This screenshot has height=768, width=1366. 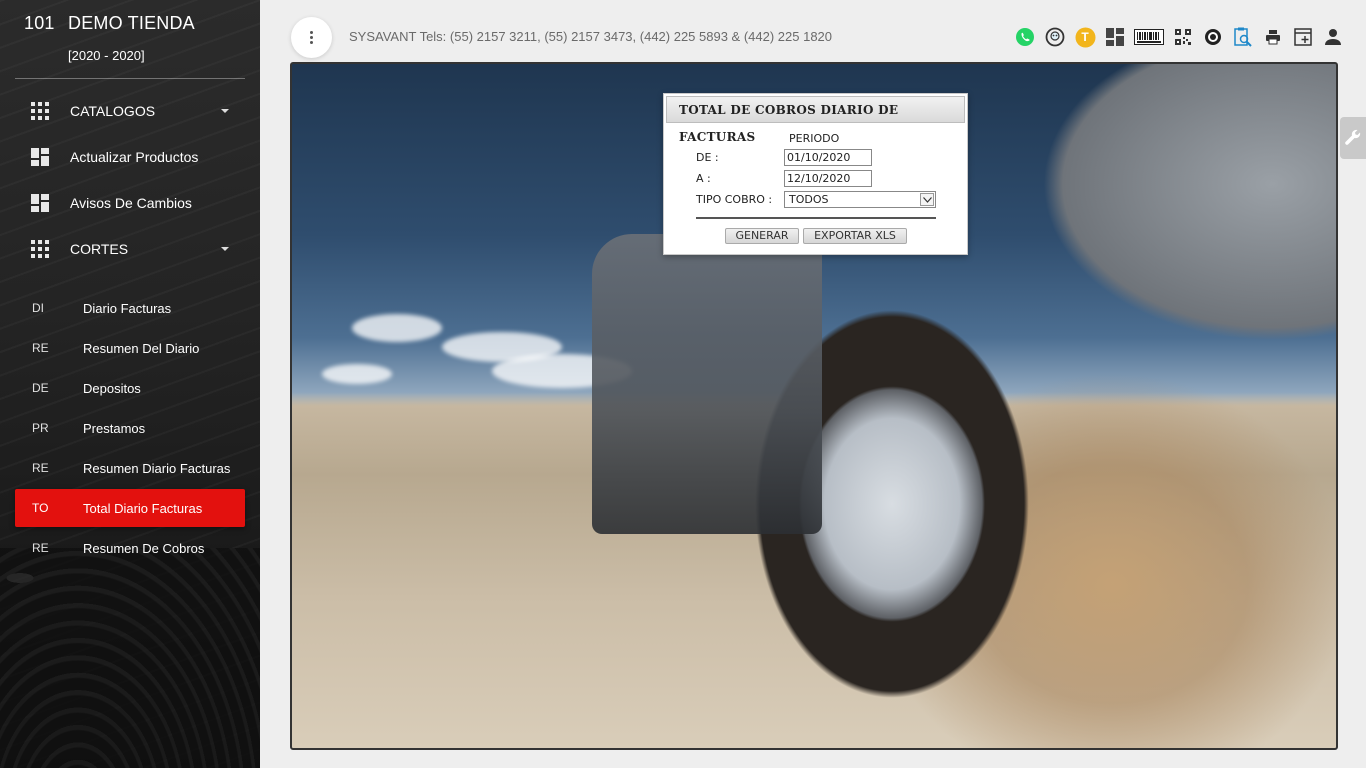 I want to click on date-from-label: DE :, so click(x=707, y=157).